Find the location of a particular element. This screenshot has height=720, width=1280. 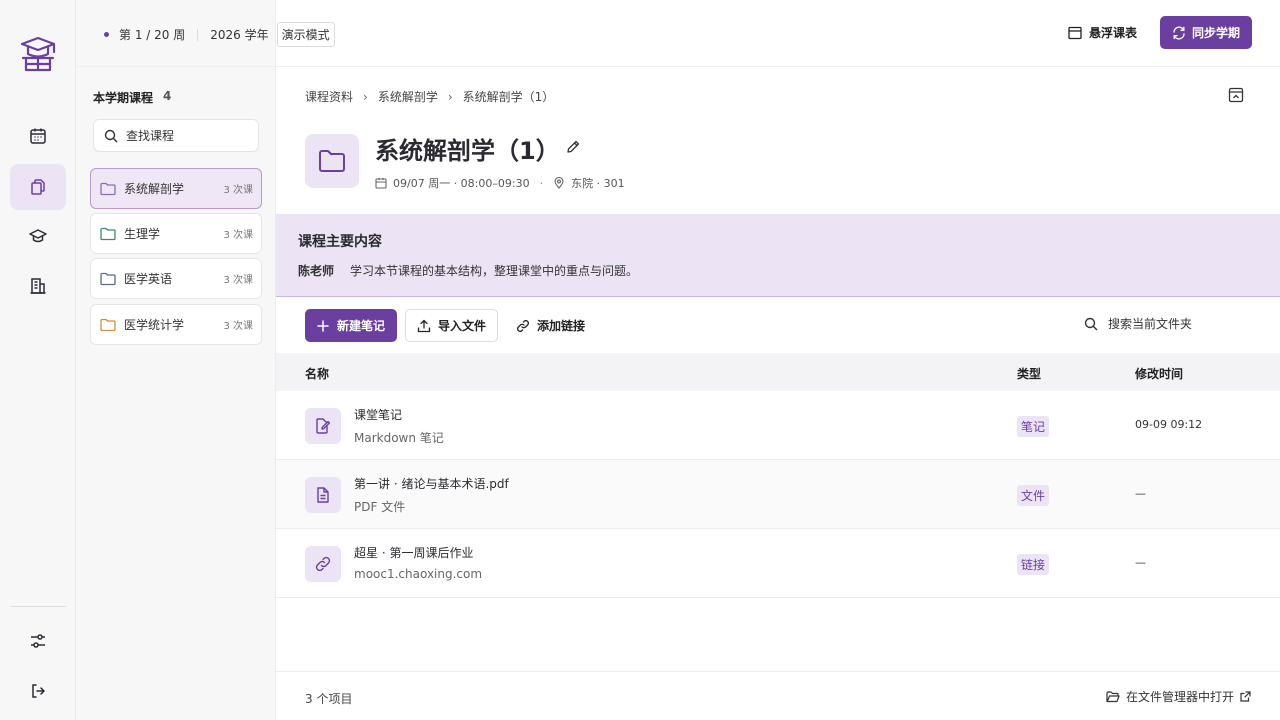

session-datetime: 09/07 周一 · 08:00–09:30 is located at coordinates (461, 183).